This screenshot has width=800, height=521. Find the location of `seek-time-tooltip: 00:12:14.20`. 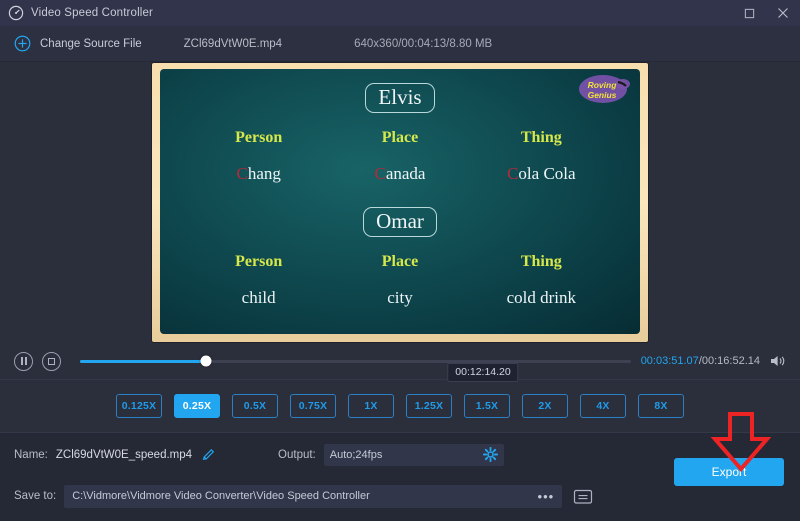

seek-time-tooltip: 00:12:14.20 is located at coordinates (483, 372).